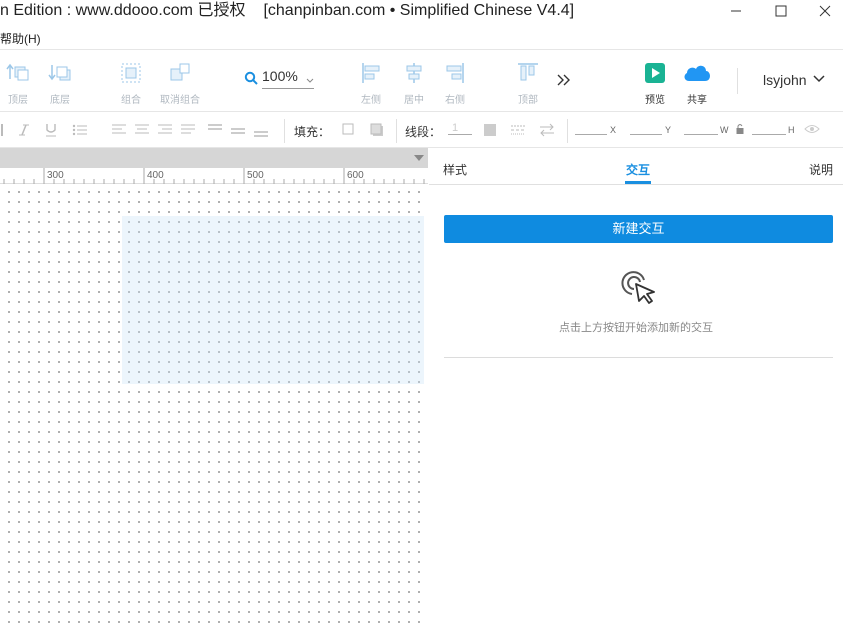  I want to click on w-label: W, so click(724, 130).